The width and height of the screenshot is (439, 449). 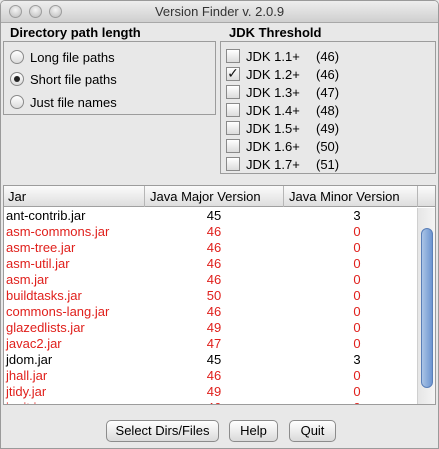 What do you see at coordinates (34, 343) in the screenshot?
I see `jar-name-cell: javac2.jar` at bounding box center [34, 343].